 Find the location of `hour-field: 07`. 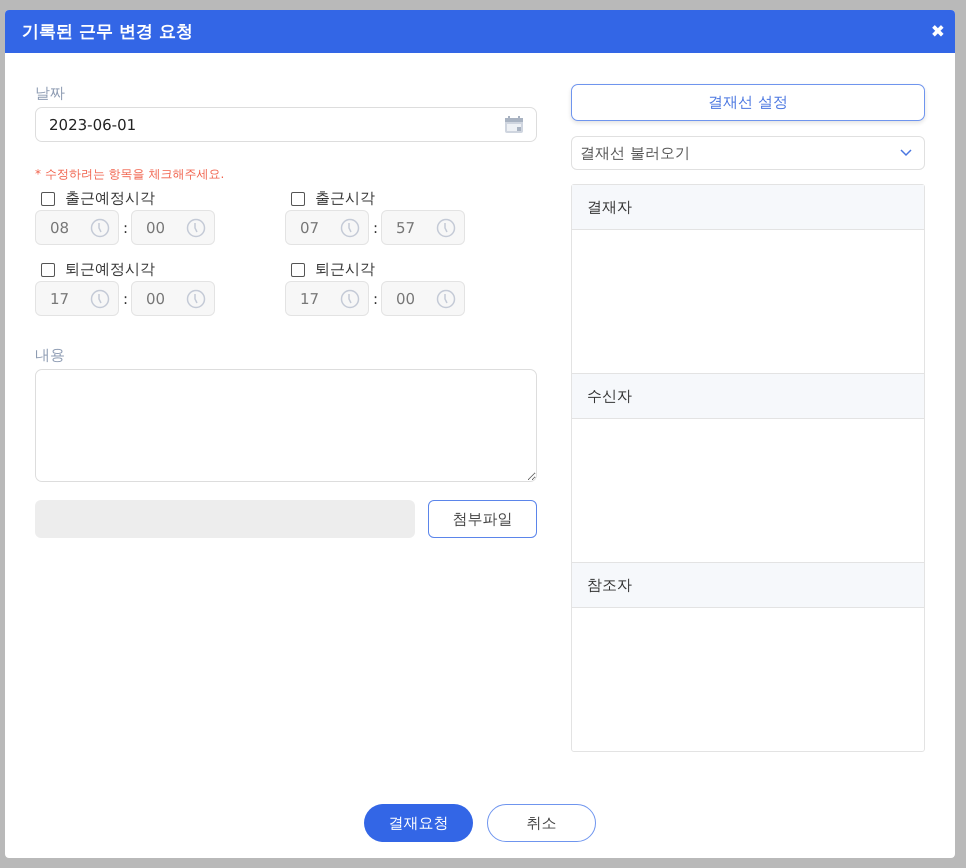

hour-field: 07 is located at coordinates (327, 227).